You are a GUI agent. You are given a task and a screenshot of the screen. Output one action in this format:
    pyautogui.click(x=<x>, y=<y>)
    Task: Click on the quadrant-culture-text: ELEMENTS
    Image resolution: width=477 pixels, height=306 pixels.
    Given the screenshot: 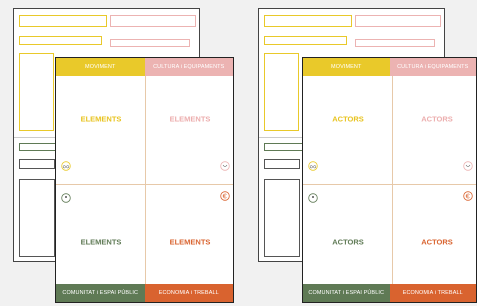 What is the action you would take?
    pyautogui.click(x=190, y=119)
    